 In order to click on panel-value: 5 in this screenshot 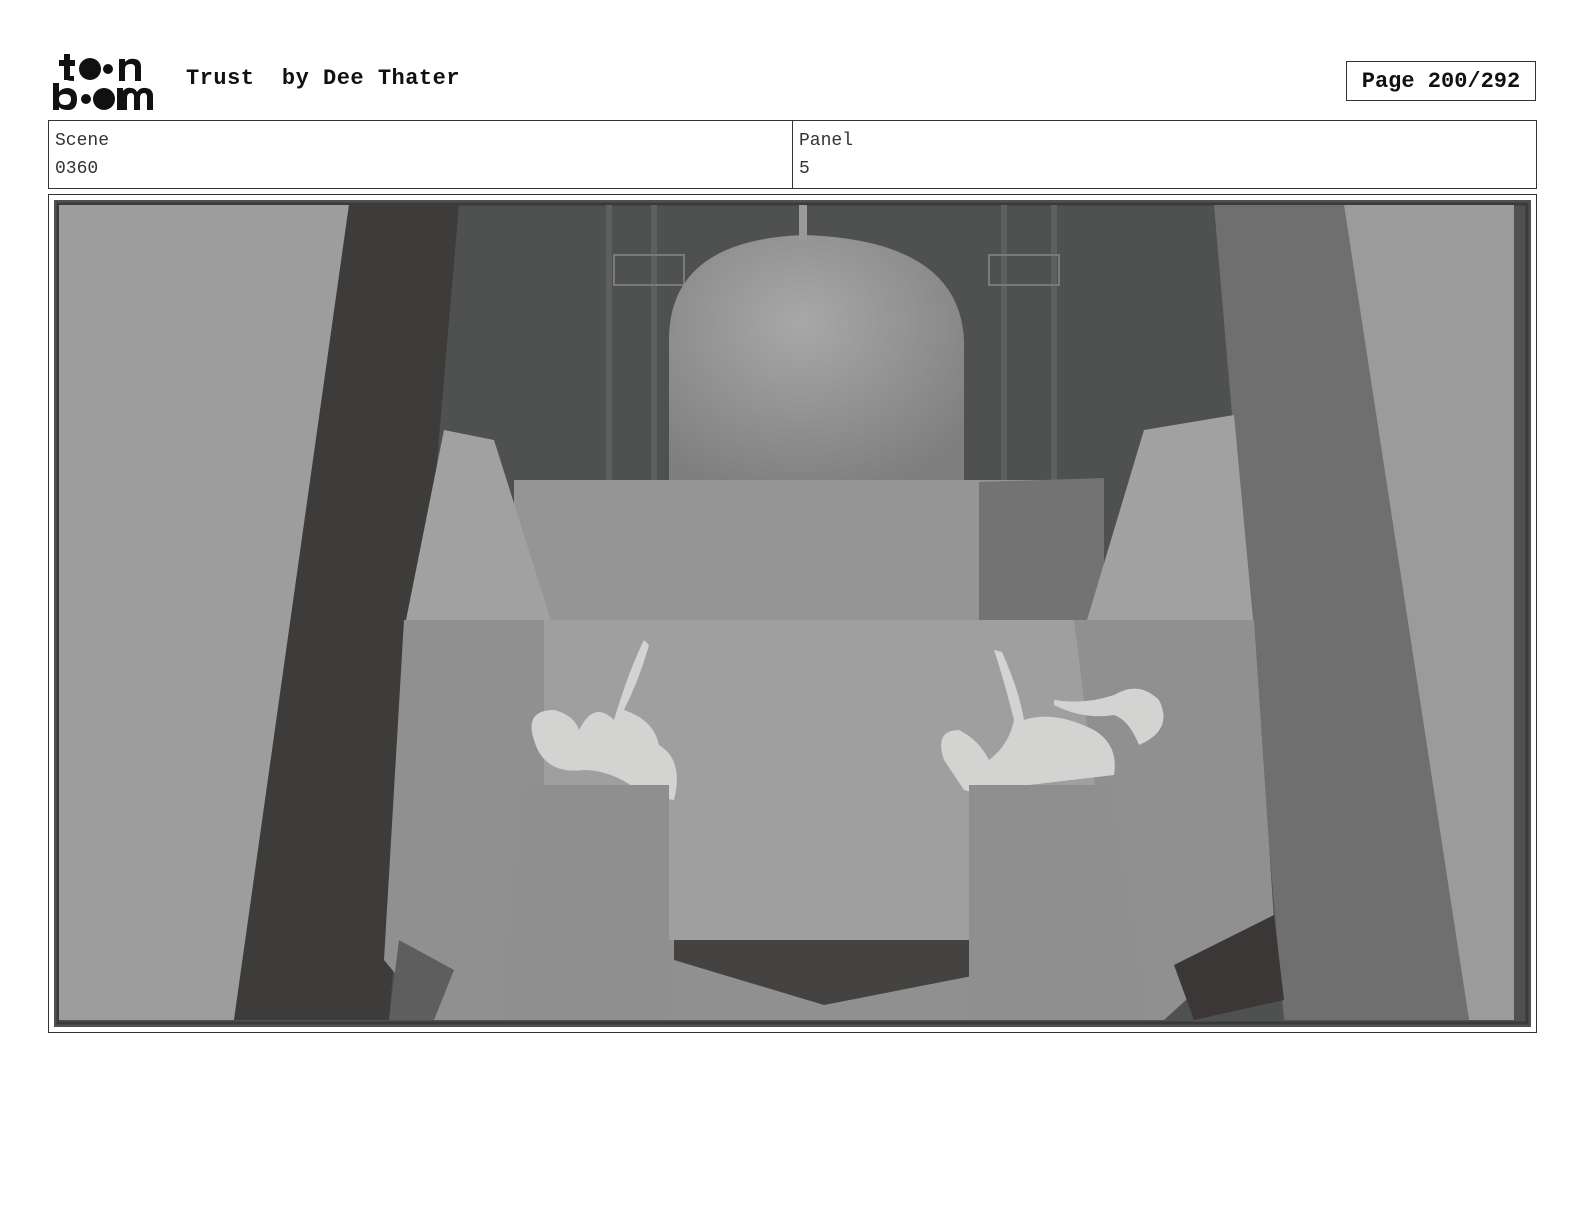, I will do `click(804, 169)`.